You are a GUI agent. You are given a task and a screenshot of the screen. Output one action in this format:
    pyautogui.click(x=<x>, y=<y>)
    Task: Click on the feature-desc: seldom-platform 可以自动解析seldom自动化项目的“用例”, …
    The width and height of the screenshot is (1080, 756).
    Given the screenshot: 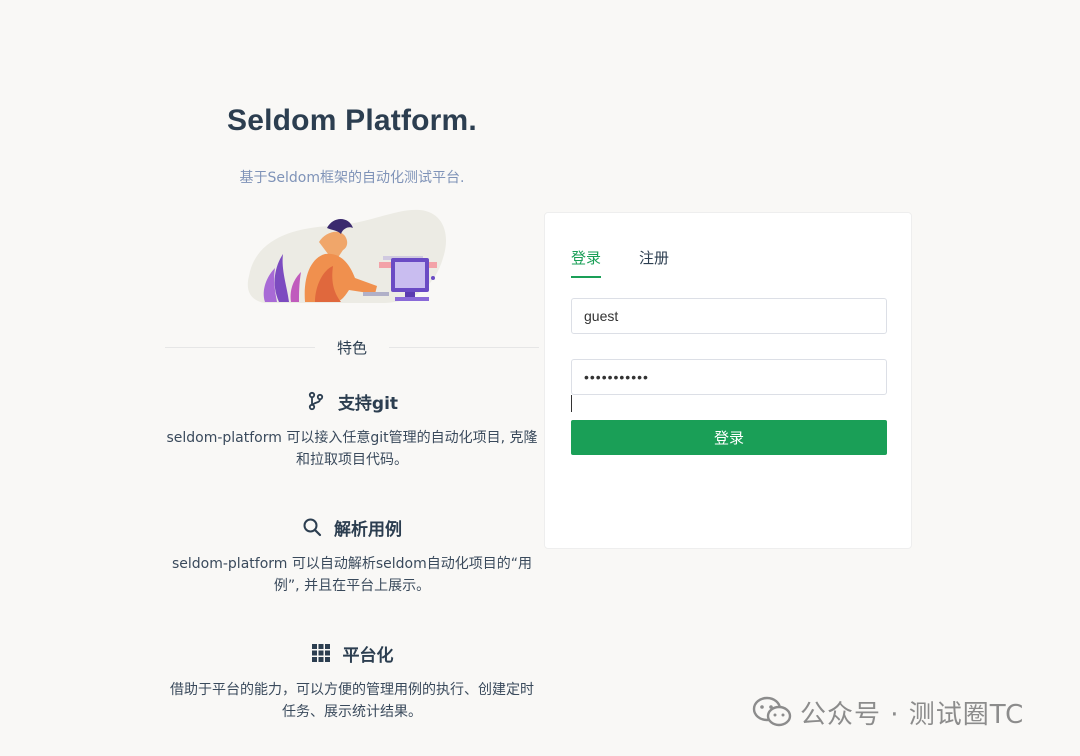 What is the action you would take?
    pyautogui.click(x=351, y=575)
    